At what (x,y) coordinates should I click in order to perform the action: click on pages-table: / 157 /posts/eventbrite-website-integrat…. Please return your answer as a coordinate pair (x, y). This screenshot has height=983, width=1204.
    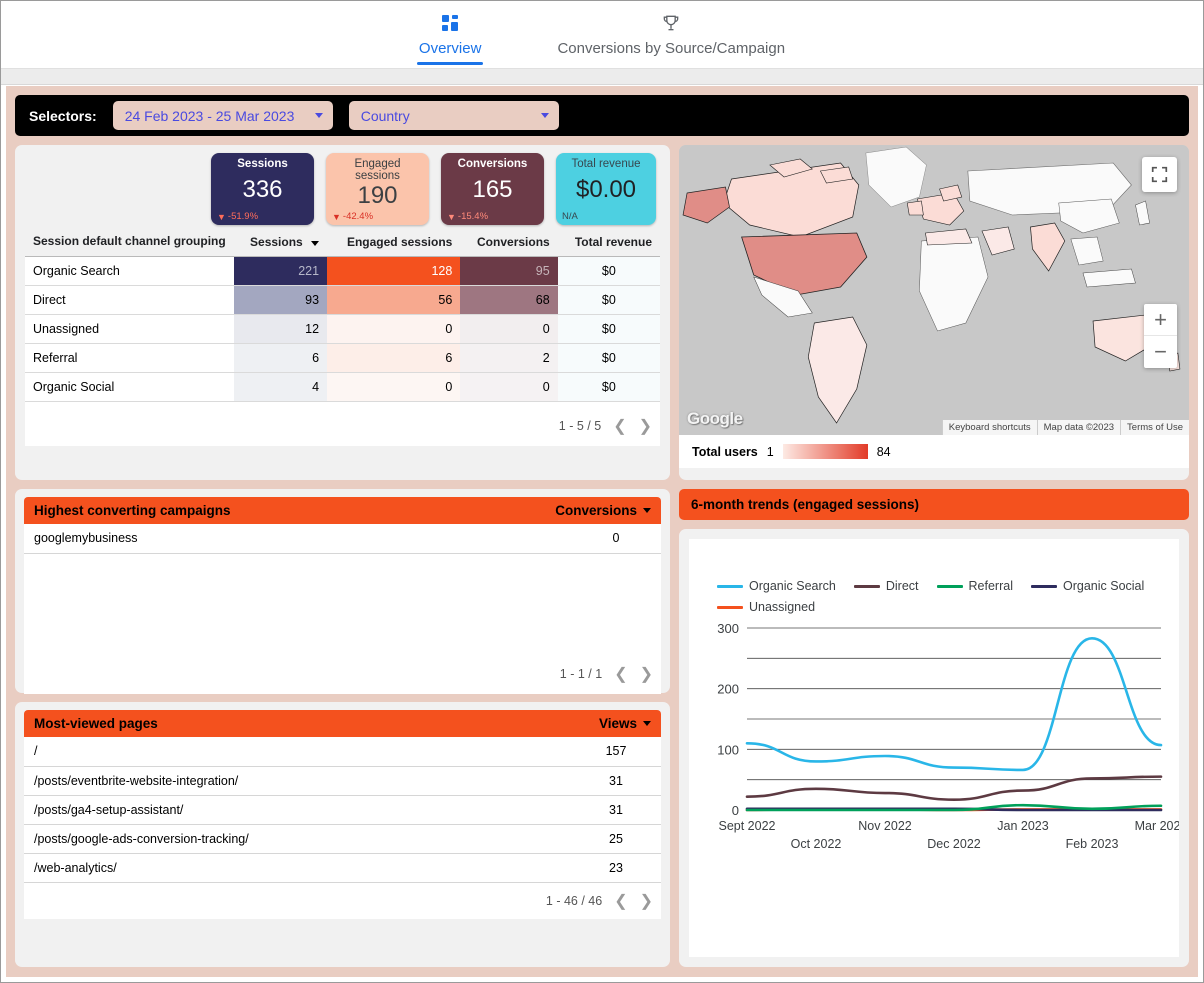
    Looking at the image, I should click on (342, 810).